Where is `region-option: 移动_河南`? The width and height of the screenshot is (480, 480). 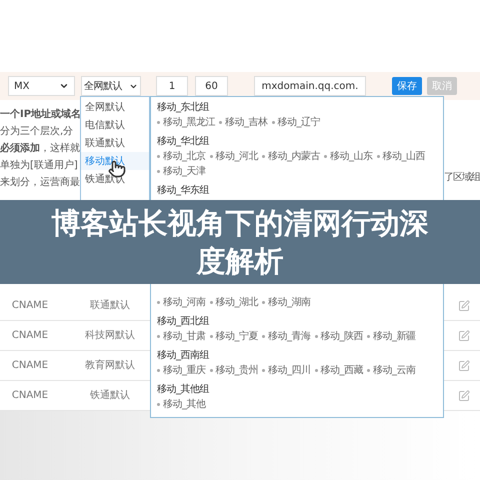
region-option: 移动_河南 is located at coordinates (184, 302).